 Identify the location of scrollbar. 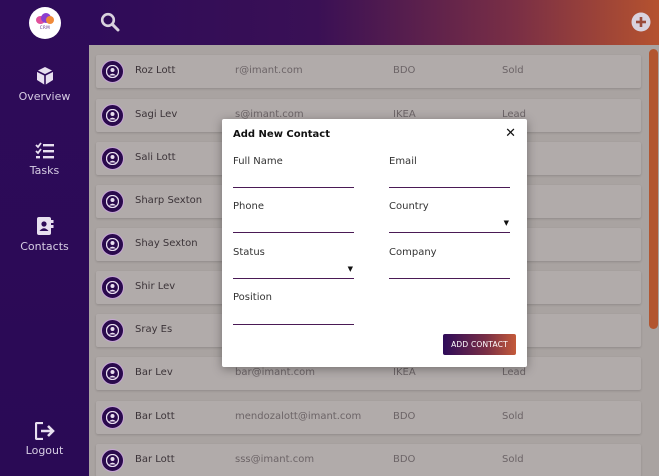
(653, 189).